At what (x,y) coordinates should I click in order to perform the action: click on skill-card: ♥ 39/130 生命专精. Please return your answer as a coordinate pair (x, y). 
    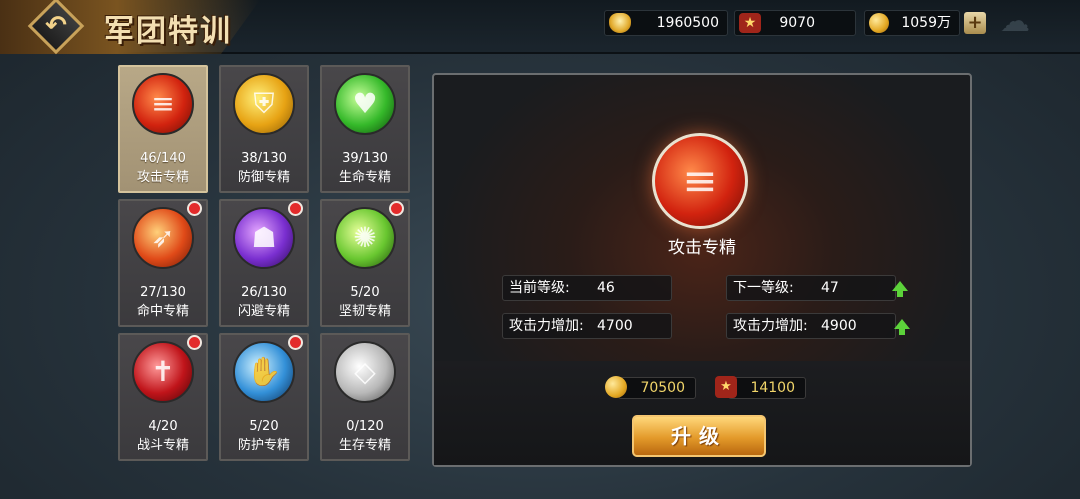
    Looking at the image, I should click on (365, 129).